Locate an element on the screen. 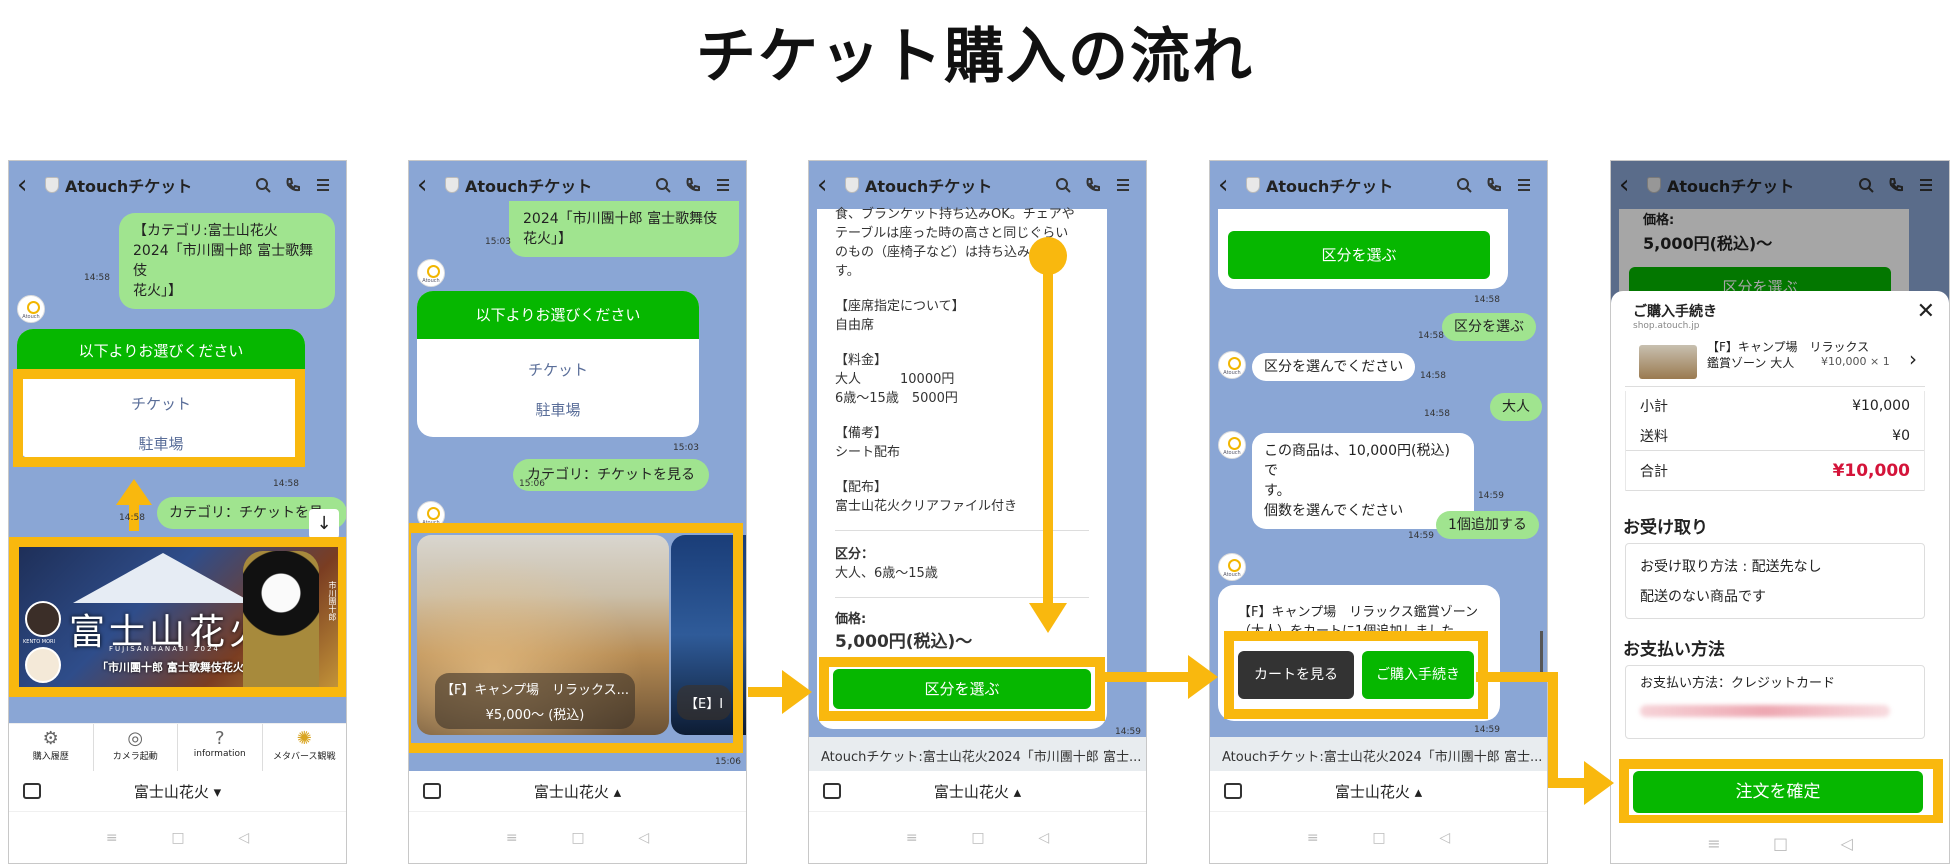 This screenshot has width=1950, height=864. select-card: 以下よりお選びください チケット 駐車場 is located at coordinates (558, 364).